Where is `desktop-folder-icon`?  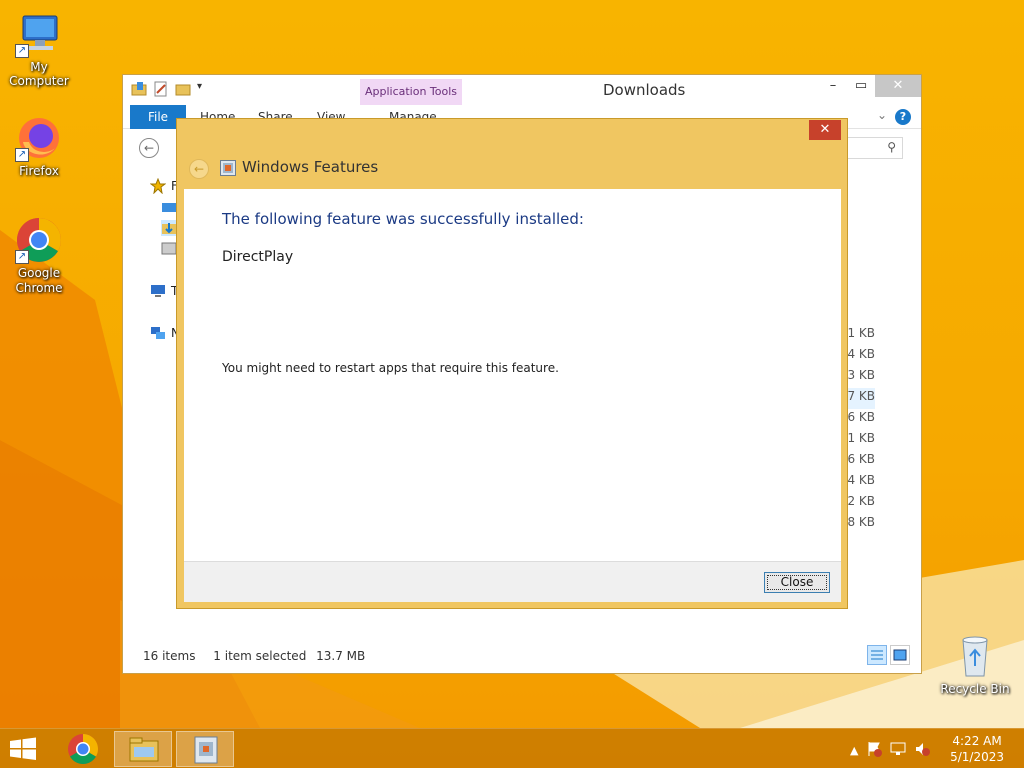 desktop-folder-icon is located at coordinates (169, 208).